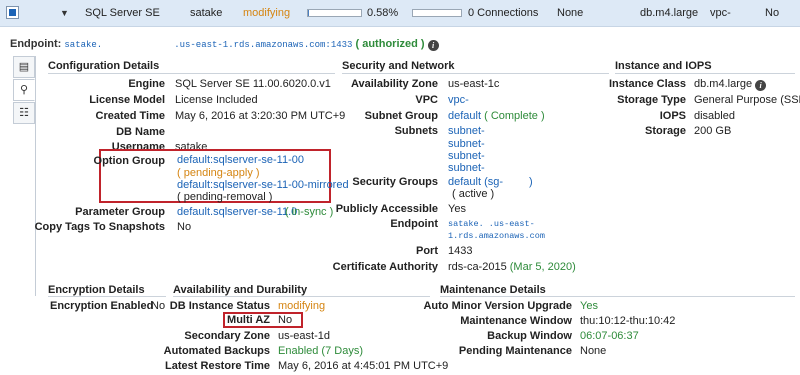  What do you see at coordinates (64, 13) in the screenshot?
I see `expand-caret-icon: ▼` at bounding box center [64, 13].